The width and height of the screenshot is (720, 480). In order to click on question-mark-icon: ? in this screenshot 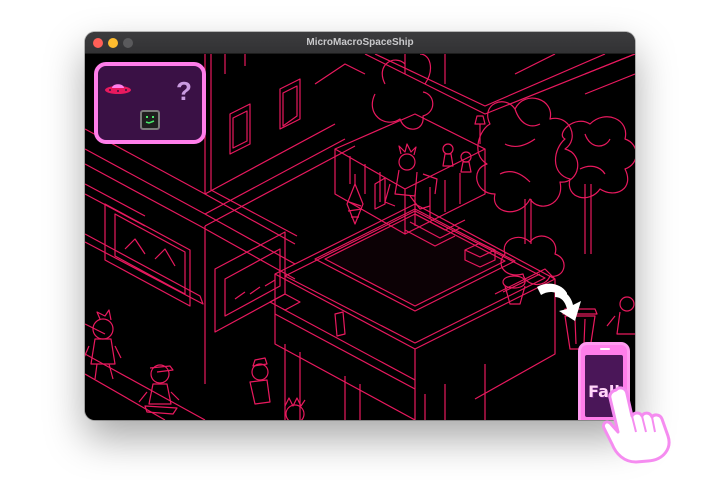, I will do `click(184, 91)`.